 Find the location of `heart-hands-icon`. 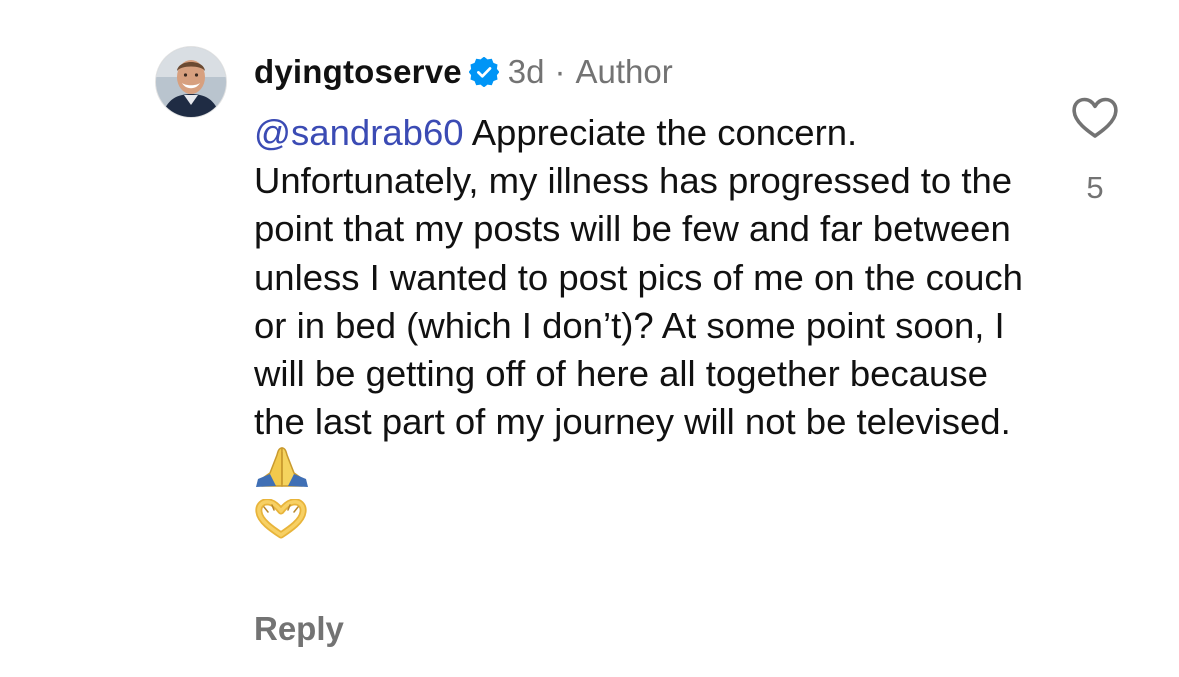

heart-hands-icon is located at coordinates (281, 518).